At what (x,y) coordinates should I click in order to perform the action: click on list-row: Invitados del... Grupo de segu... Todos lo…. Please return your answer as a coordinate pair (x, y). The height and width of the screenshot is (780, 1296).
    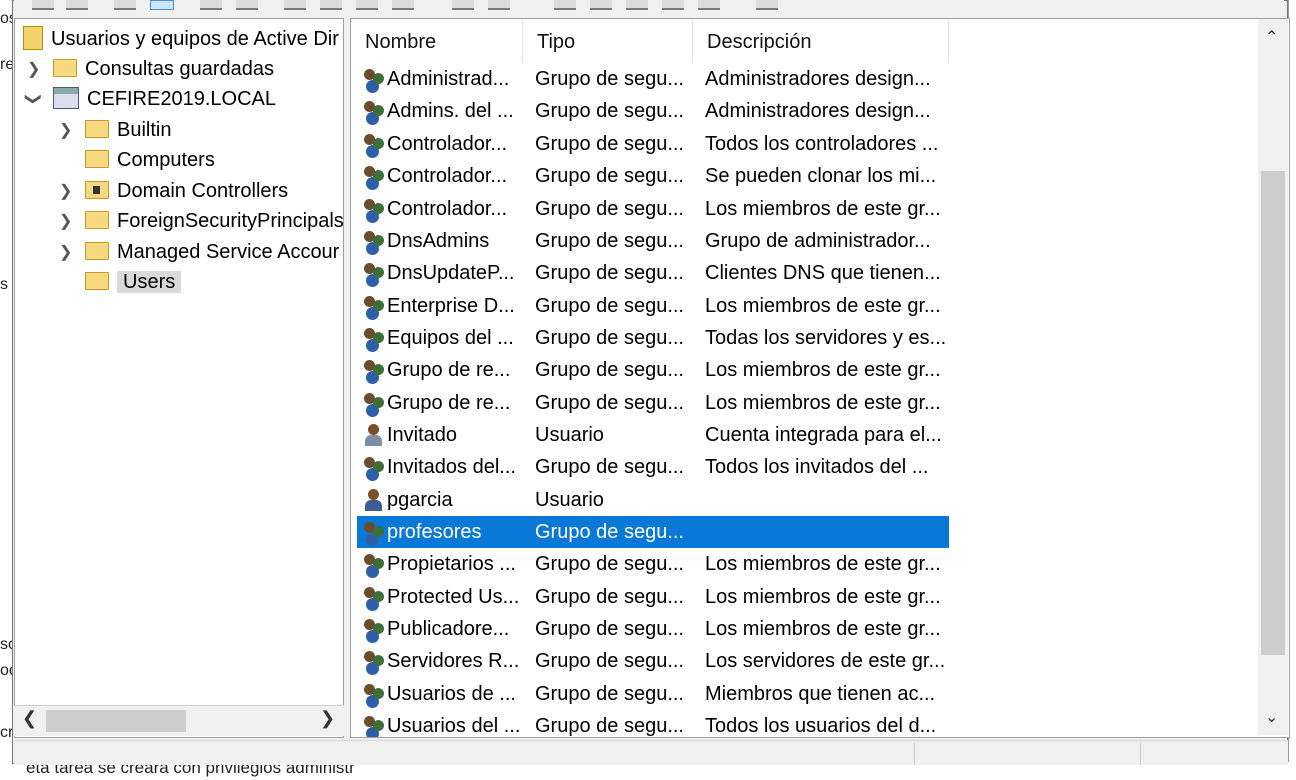
    Looking at the image, I should click on (653, 467).